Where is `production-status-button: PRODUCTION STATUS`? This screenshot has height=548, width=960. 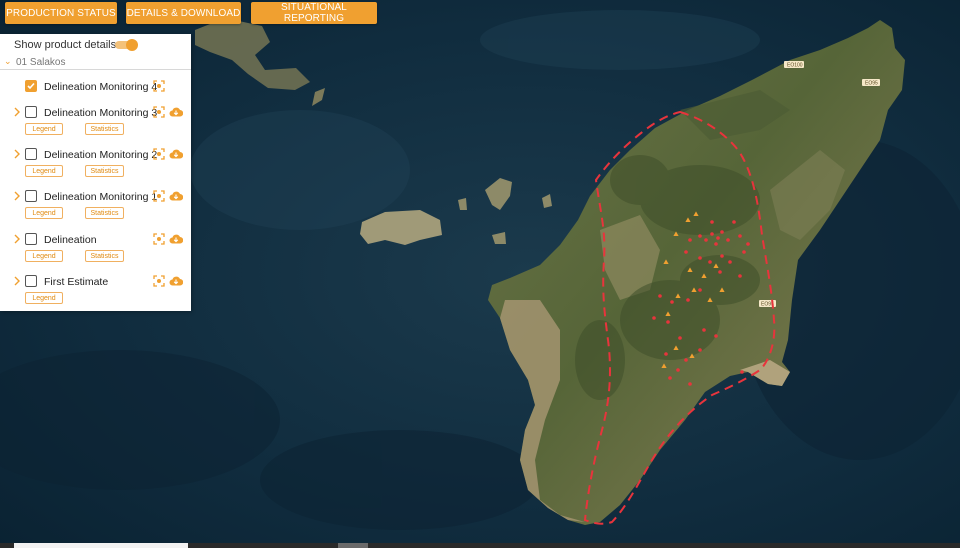
production-status-button: PRODUCTION STATUS is located at coordinates (61, 13).